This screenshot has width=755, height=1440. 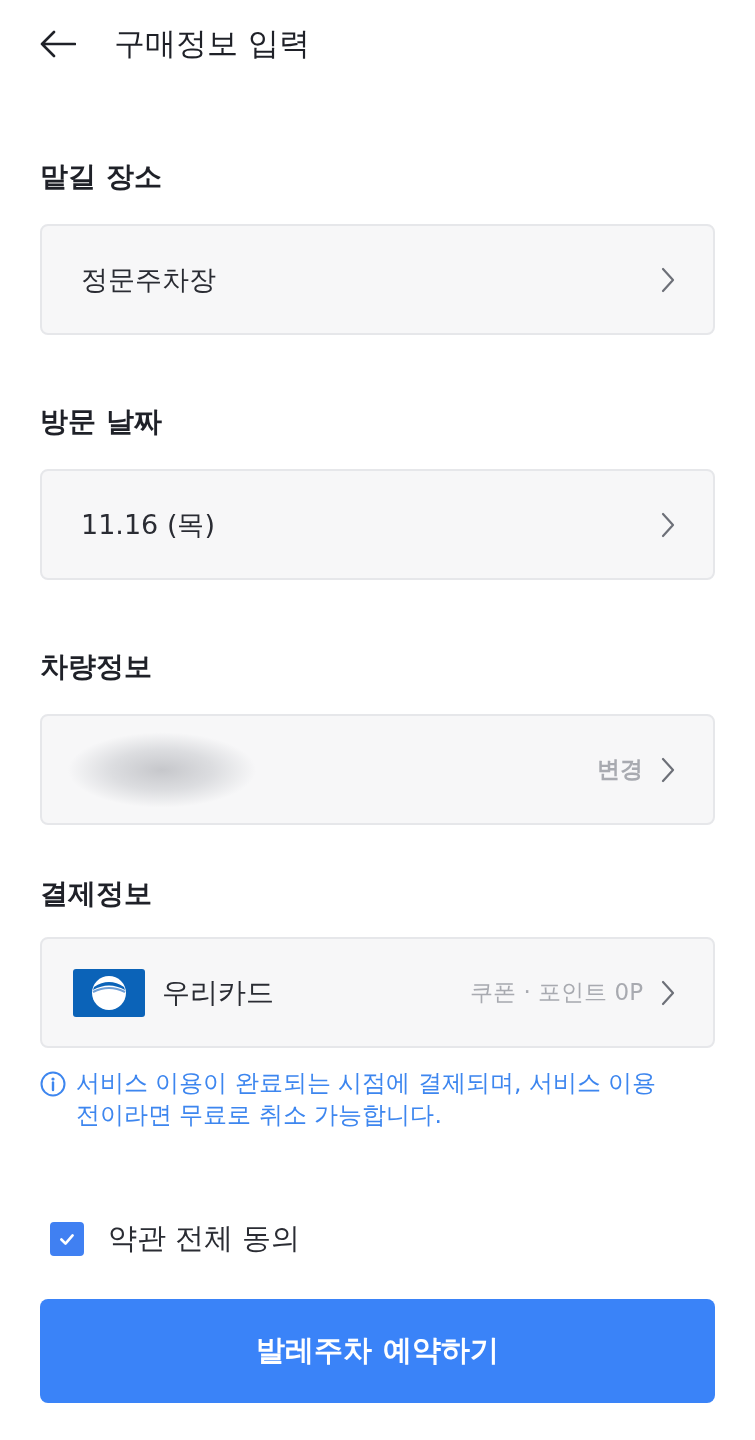 What do you see at coordinates (53, 1084) in the screenshot?
I see `info-icon` at bounding box center [53, 1084].